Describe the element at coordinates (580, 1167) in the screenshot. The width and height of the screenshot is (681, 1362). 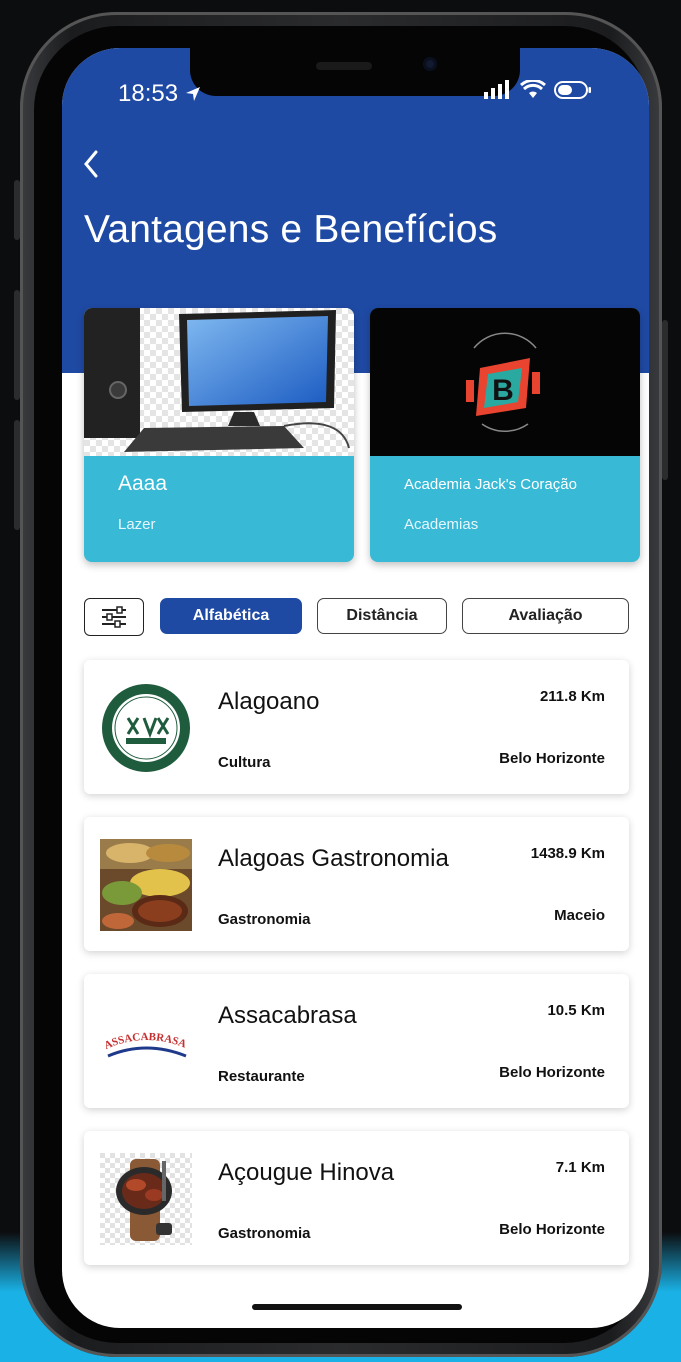
I see `item-distance: 7.1 Km` at that location.